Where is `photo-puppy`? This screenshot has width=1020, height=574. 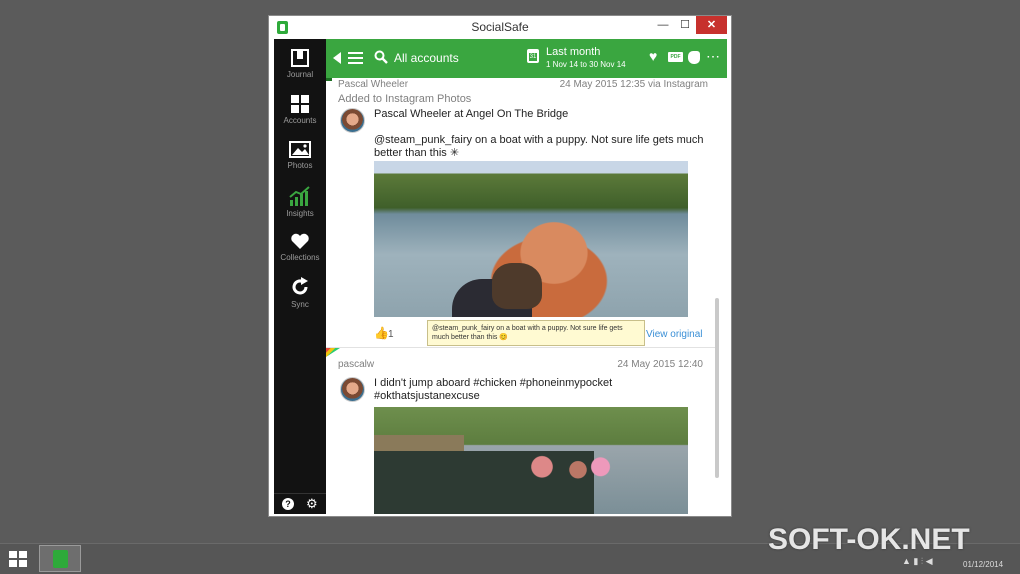
photo-puppy is located at coordinates (517, 286).